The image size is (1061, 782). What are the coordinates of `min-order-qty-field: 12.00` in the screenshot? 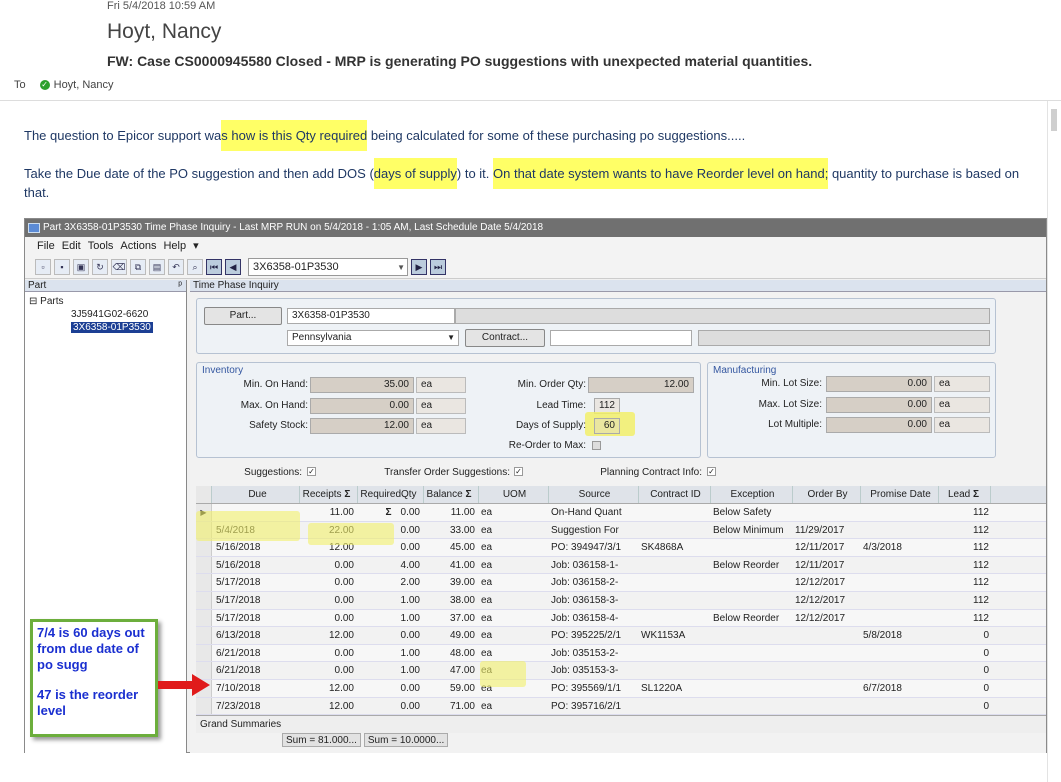 It's located at (641, 385).